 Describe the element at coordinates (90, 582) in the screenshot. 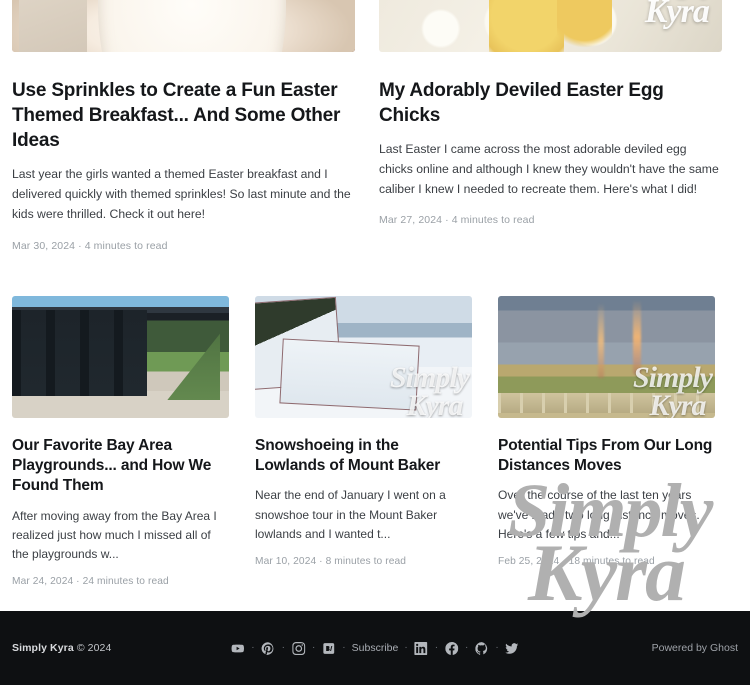

I see `post-meta: Mar 24, 2024 · 24 minutes to read` at that location.